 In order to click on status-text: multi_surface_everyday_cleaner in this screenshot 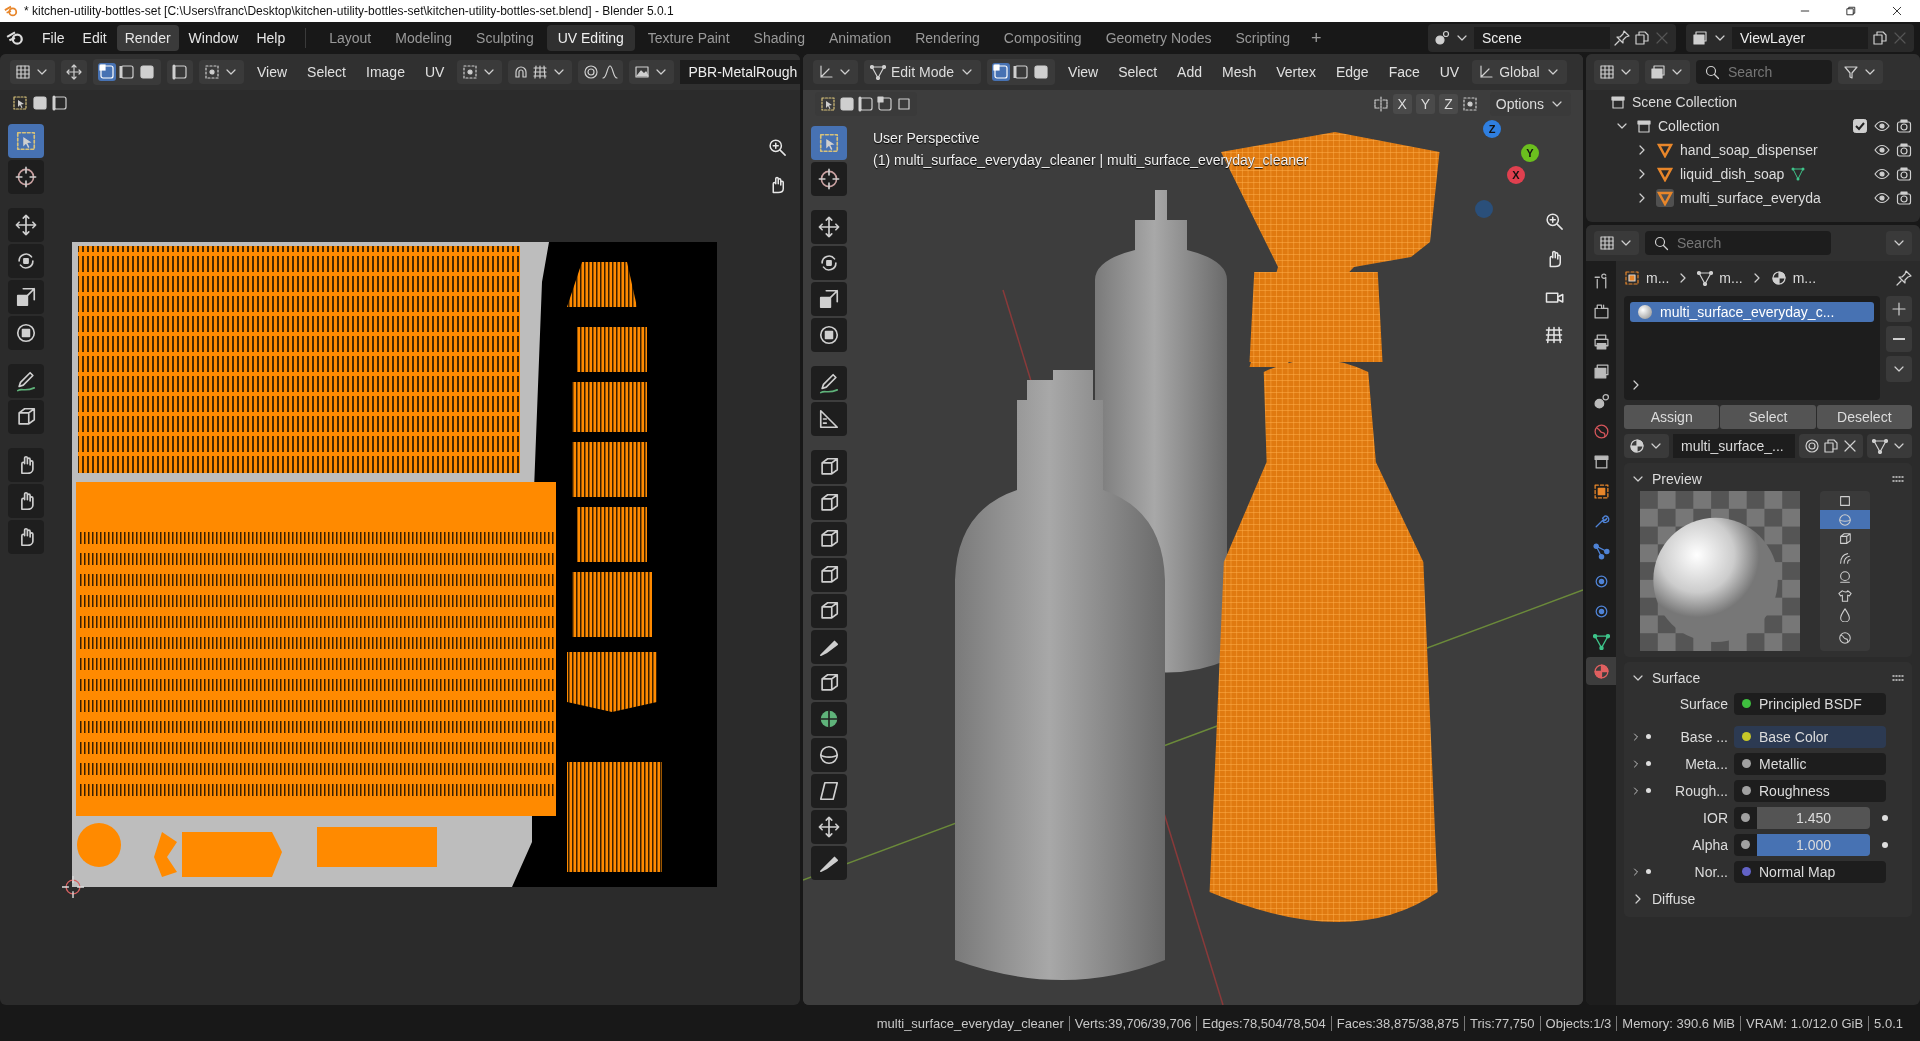, I will do `click(970, 1023)`.